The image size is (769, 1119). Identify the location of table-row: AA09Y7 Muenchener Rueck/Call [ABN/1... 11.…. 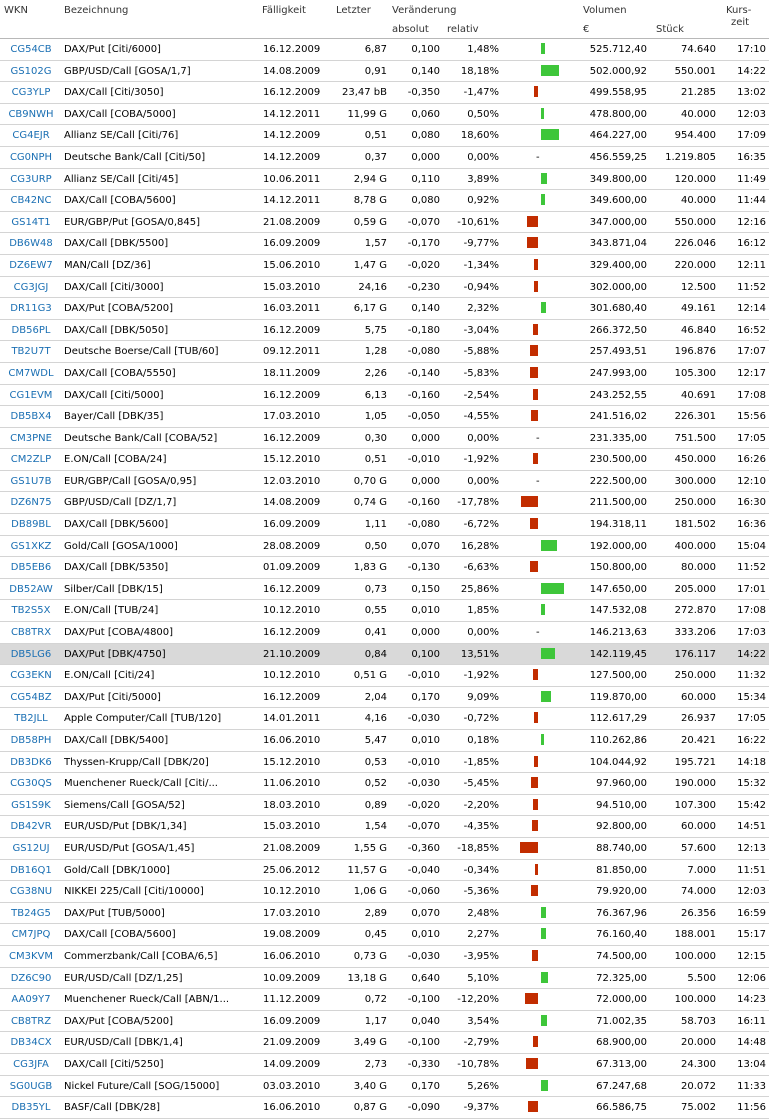
(384, 1000).